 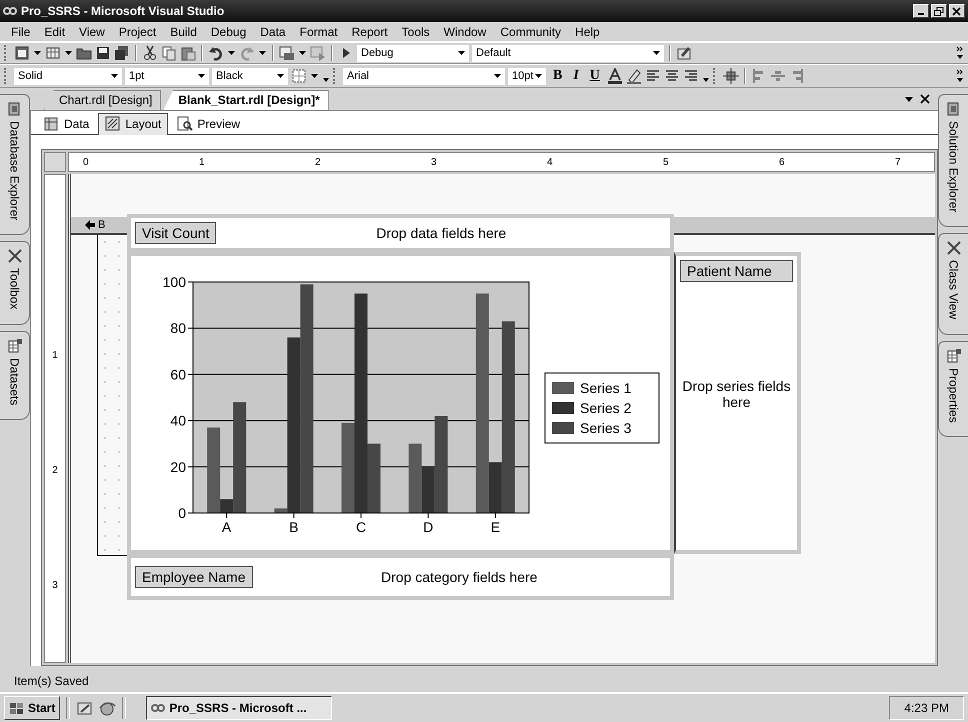 I want to click on axis-label: D, so click(x=428, y=527).